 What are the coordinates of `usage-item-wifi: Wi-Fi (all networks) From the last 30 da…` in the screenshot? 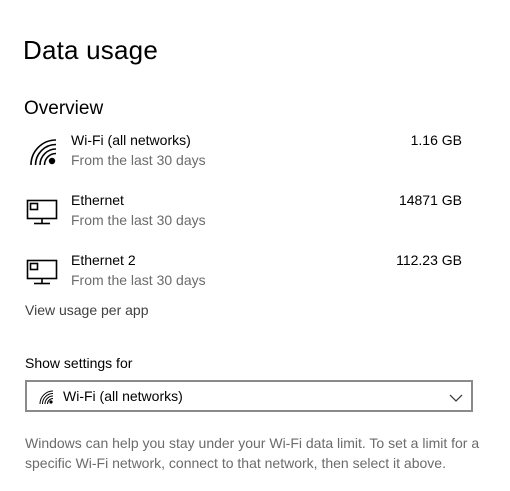 It's located at (255, 153).